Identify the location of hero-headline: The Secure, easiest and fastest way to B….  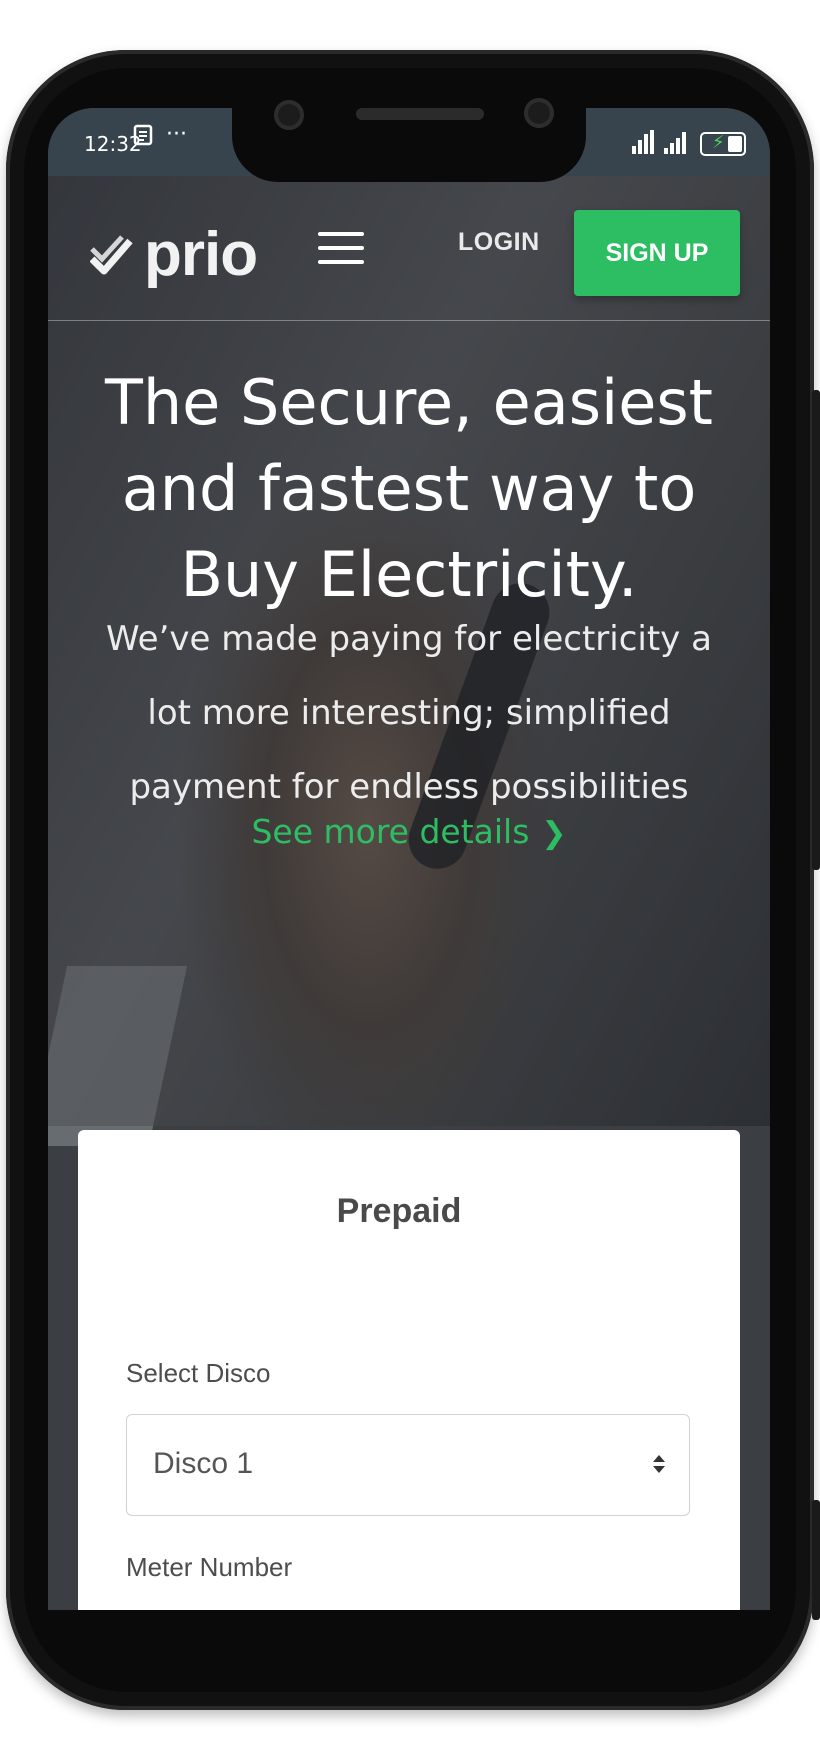
(408, 488).